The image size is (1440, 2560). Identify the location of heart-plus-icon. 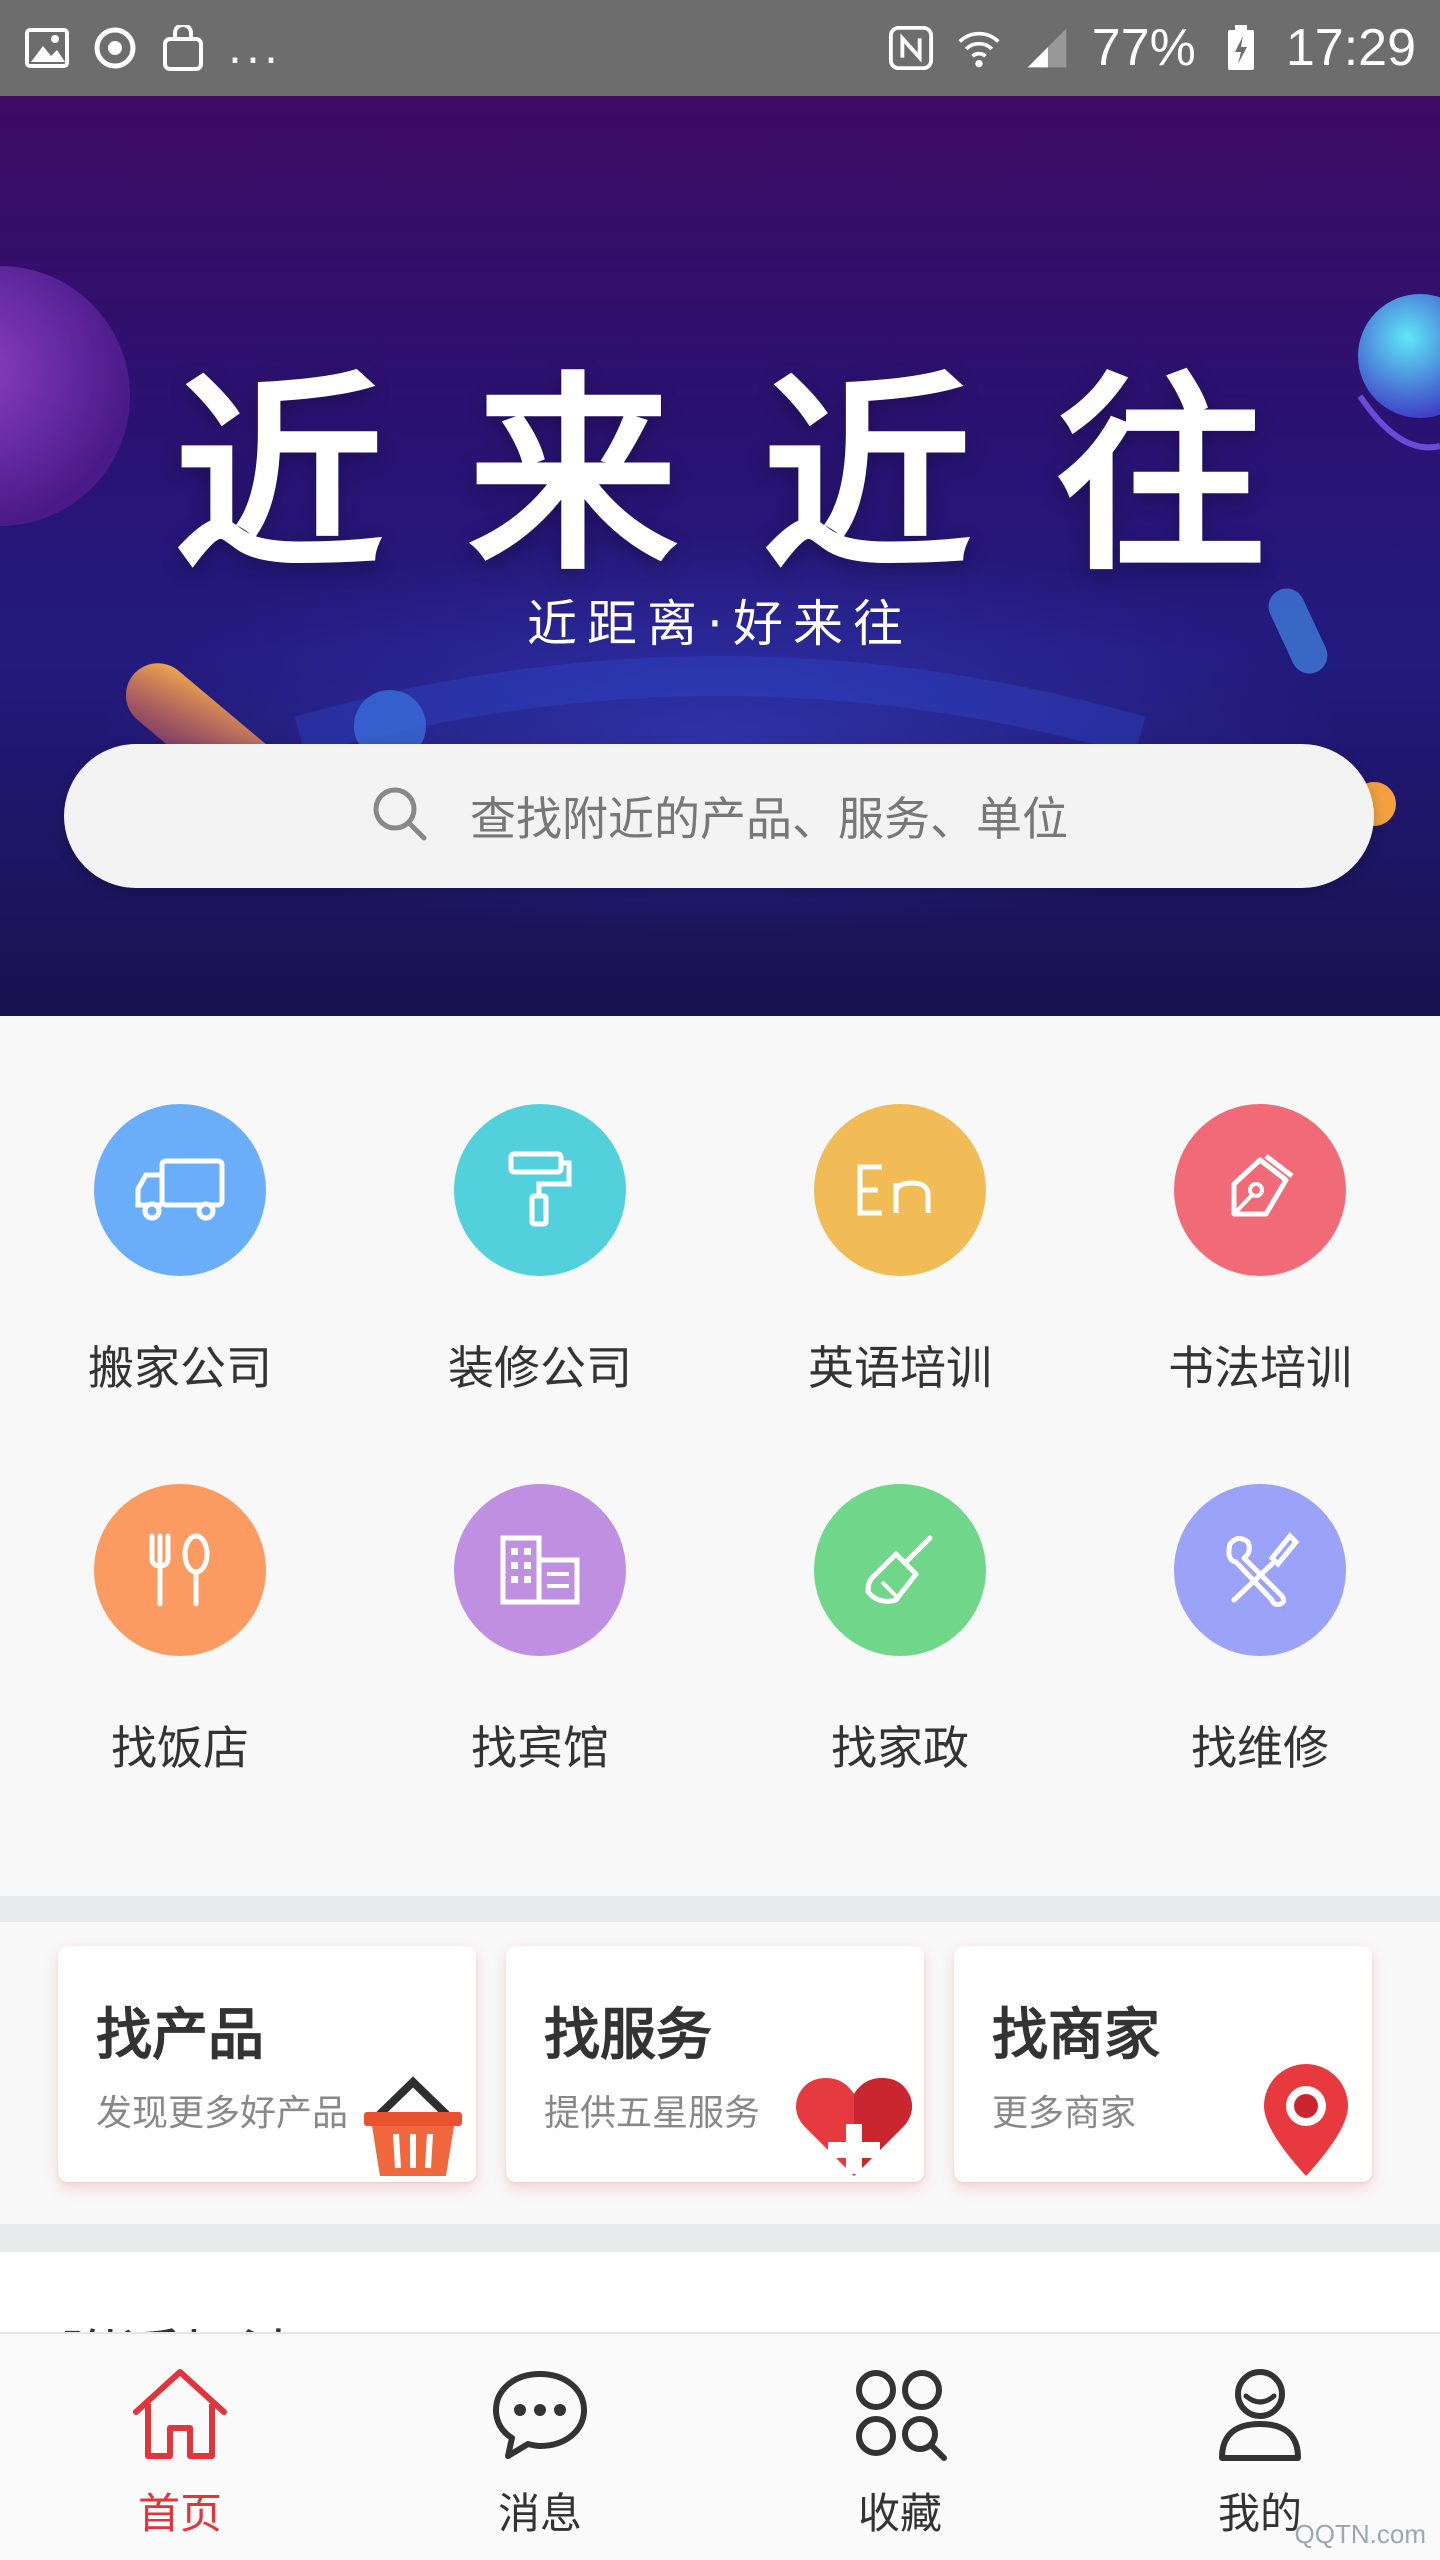
(854, 2125).